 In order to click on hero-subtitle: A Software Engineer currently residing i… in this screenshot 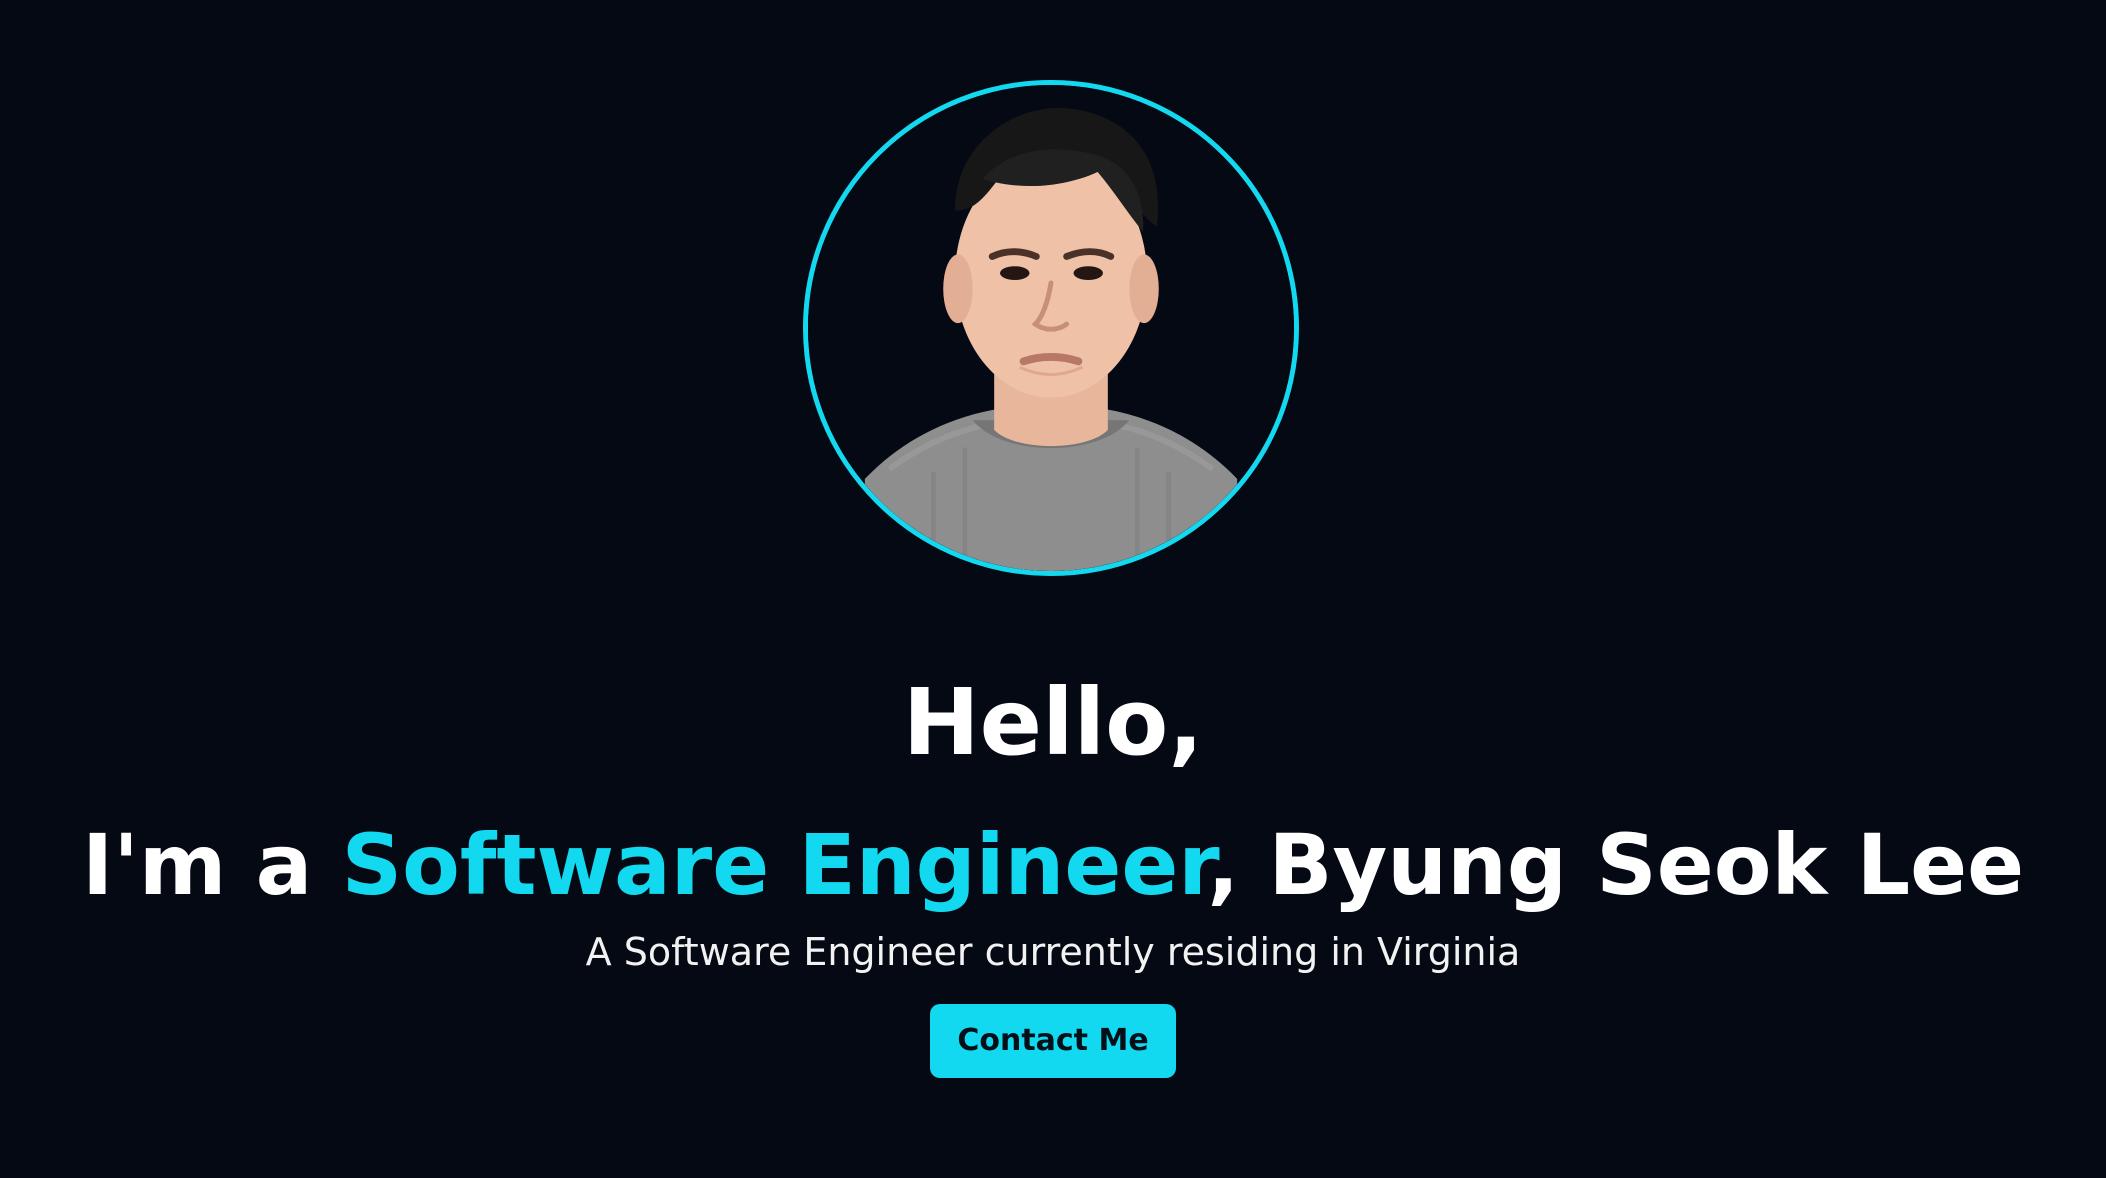, I will do `click(1053, 952)`.